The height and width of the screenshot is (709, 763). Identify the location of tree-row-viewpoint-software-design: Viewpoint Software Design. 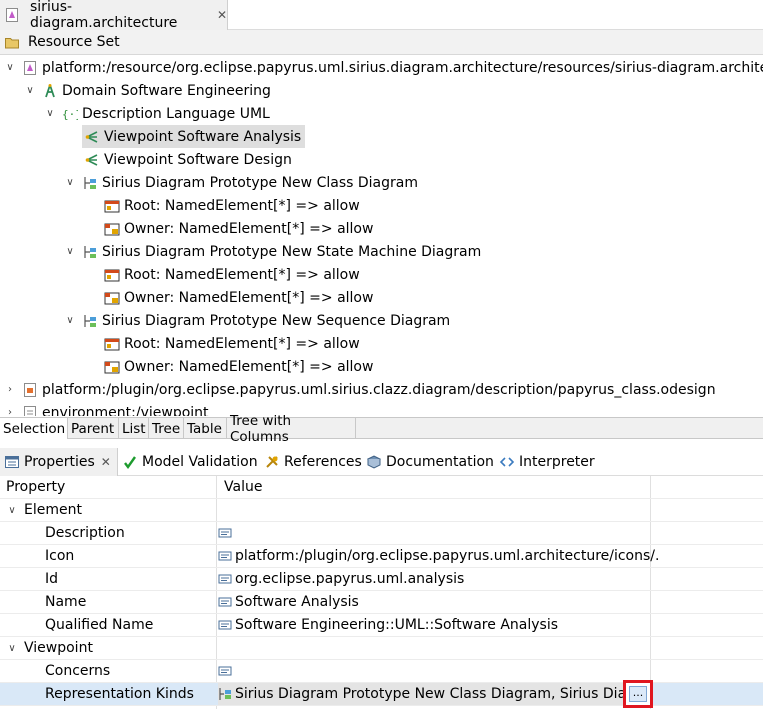
(188, 159).